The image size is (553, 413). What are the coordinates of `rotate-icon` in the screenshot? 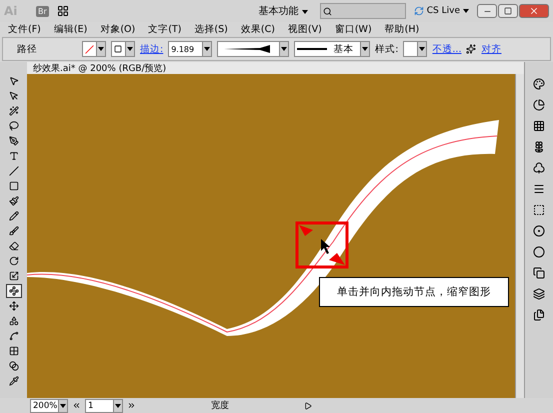 It's located at (13, 261).